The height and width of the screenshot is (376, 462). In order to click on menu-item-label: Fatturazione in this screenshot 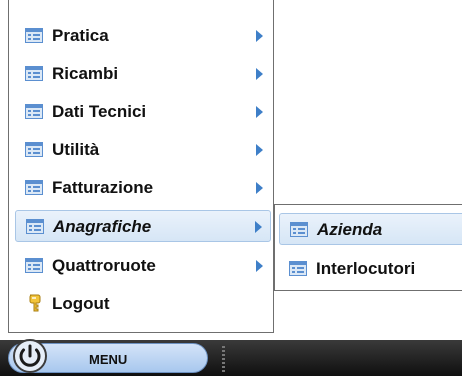, I will do `click(103, 187)`.